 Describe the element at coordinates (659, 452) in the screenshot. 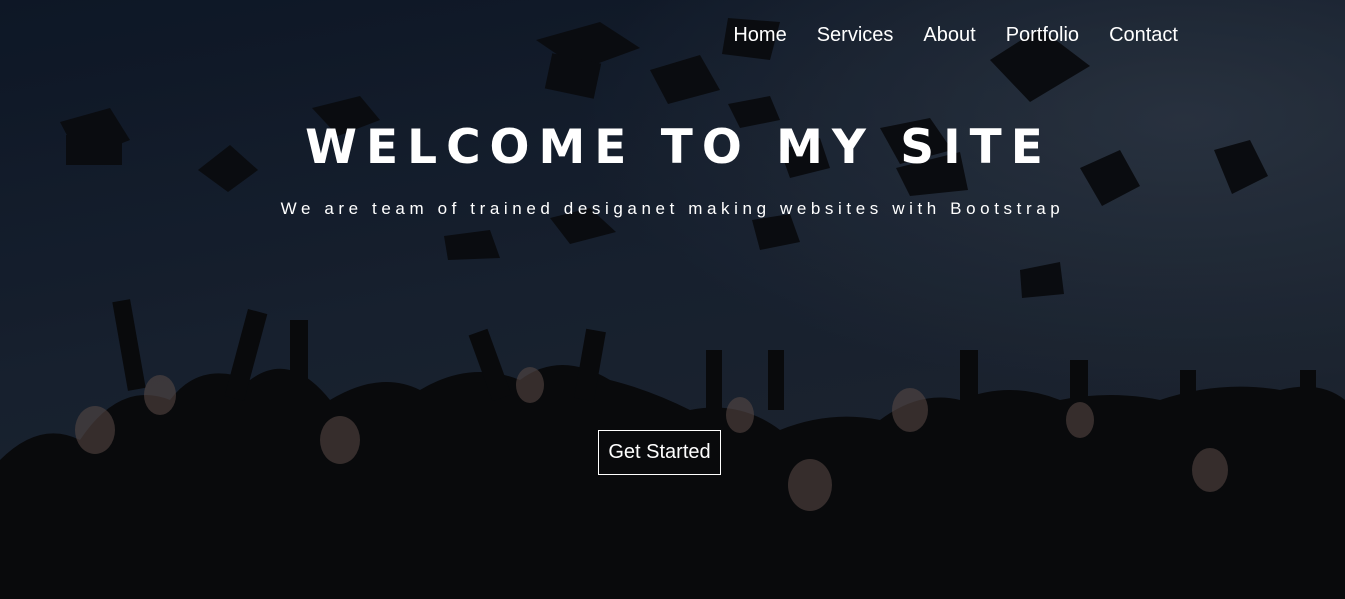

I see `get-started-button: Get Started` at that location.